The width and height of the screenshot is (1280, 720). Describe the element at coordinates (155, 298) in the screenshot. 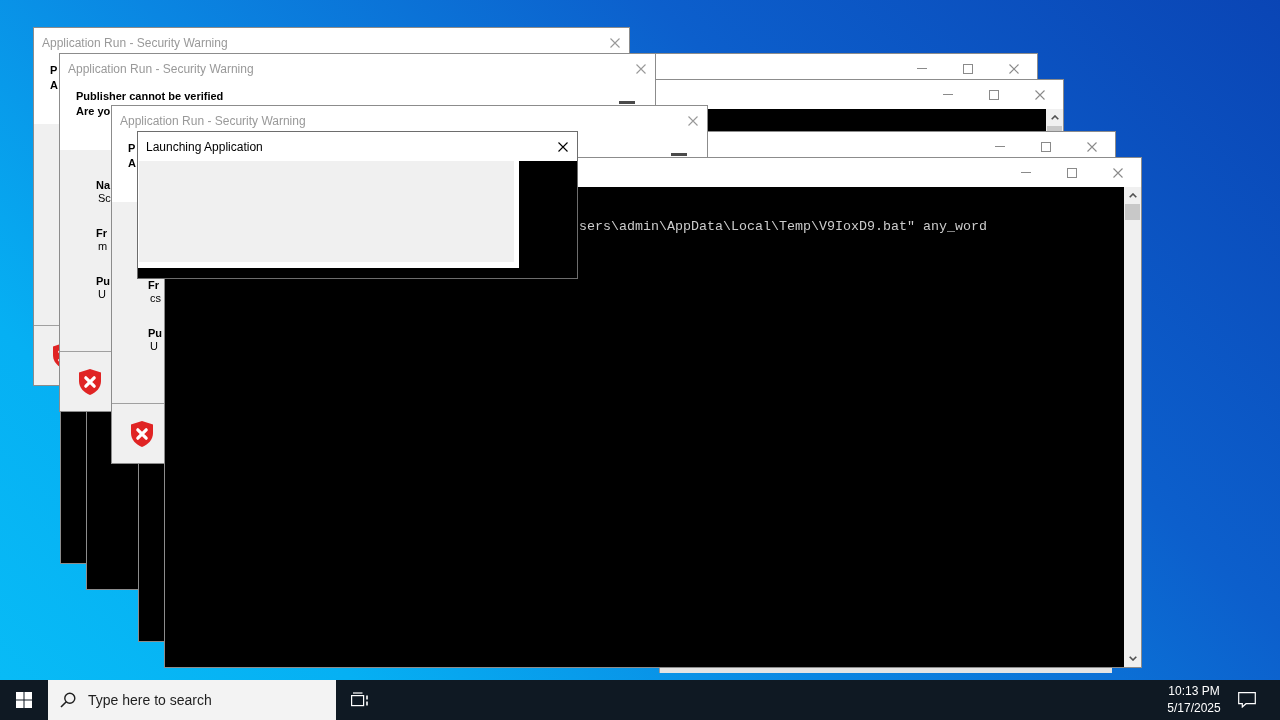

I see `field-value: cs` at that location.